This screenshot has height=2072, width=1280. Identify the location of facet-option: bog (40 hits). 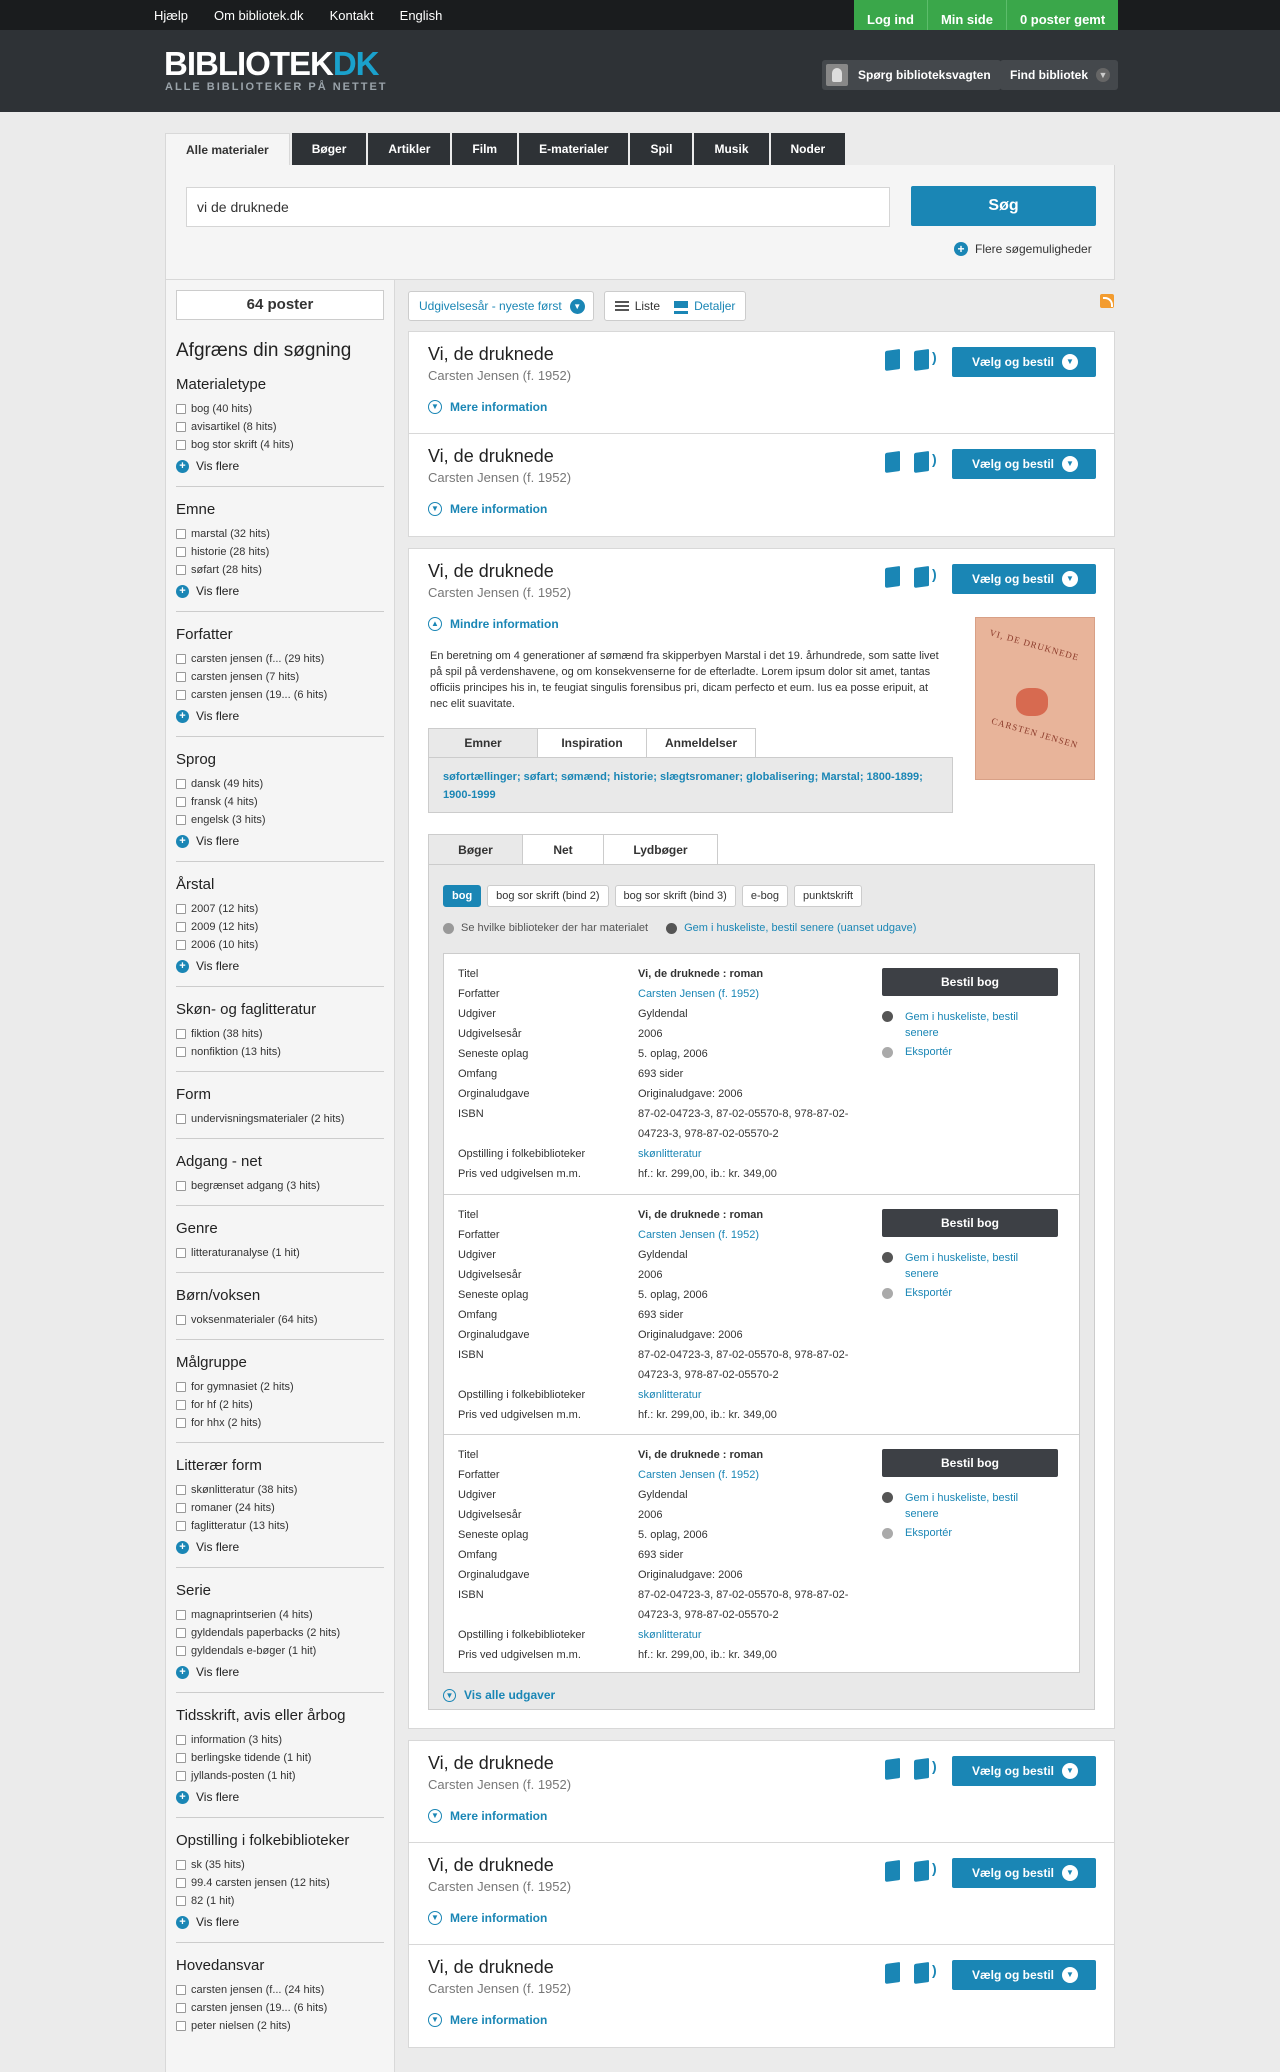
(280, 409).